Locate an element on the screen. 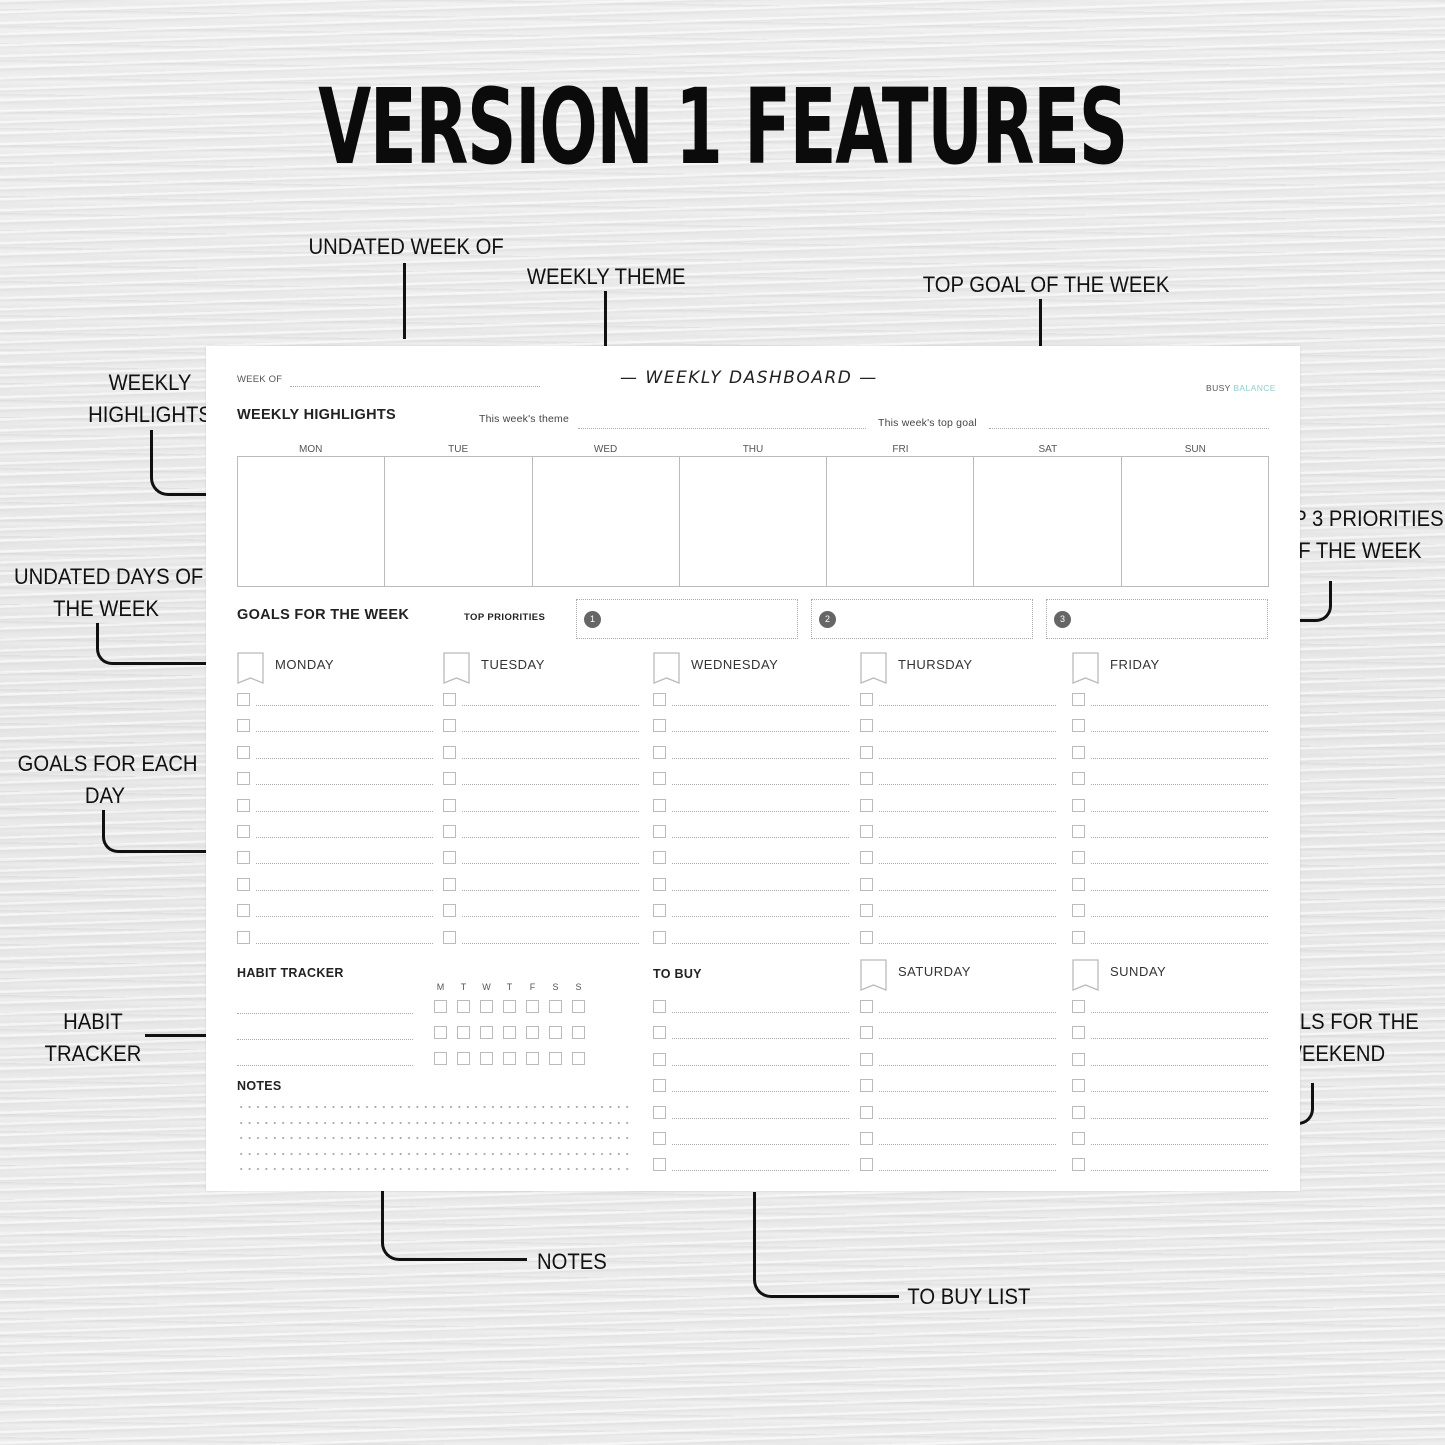 The height and width of the screenshot is (1445, 1445). week-of-field is located at coordinates (415, 386).